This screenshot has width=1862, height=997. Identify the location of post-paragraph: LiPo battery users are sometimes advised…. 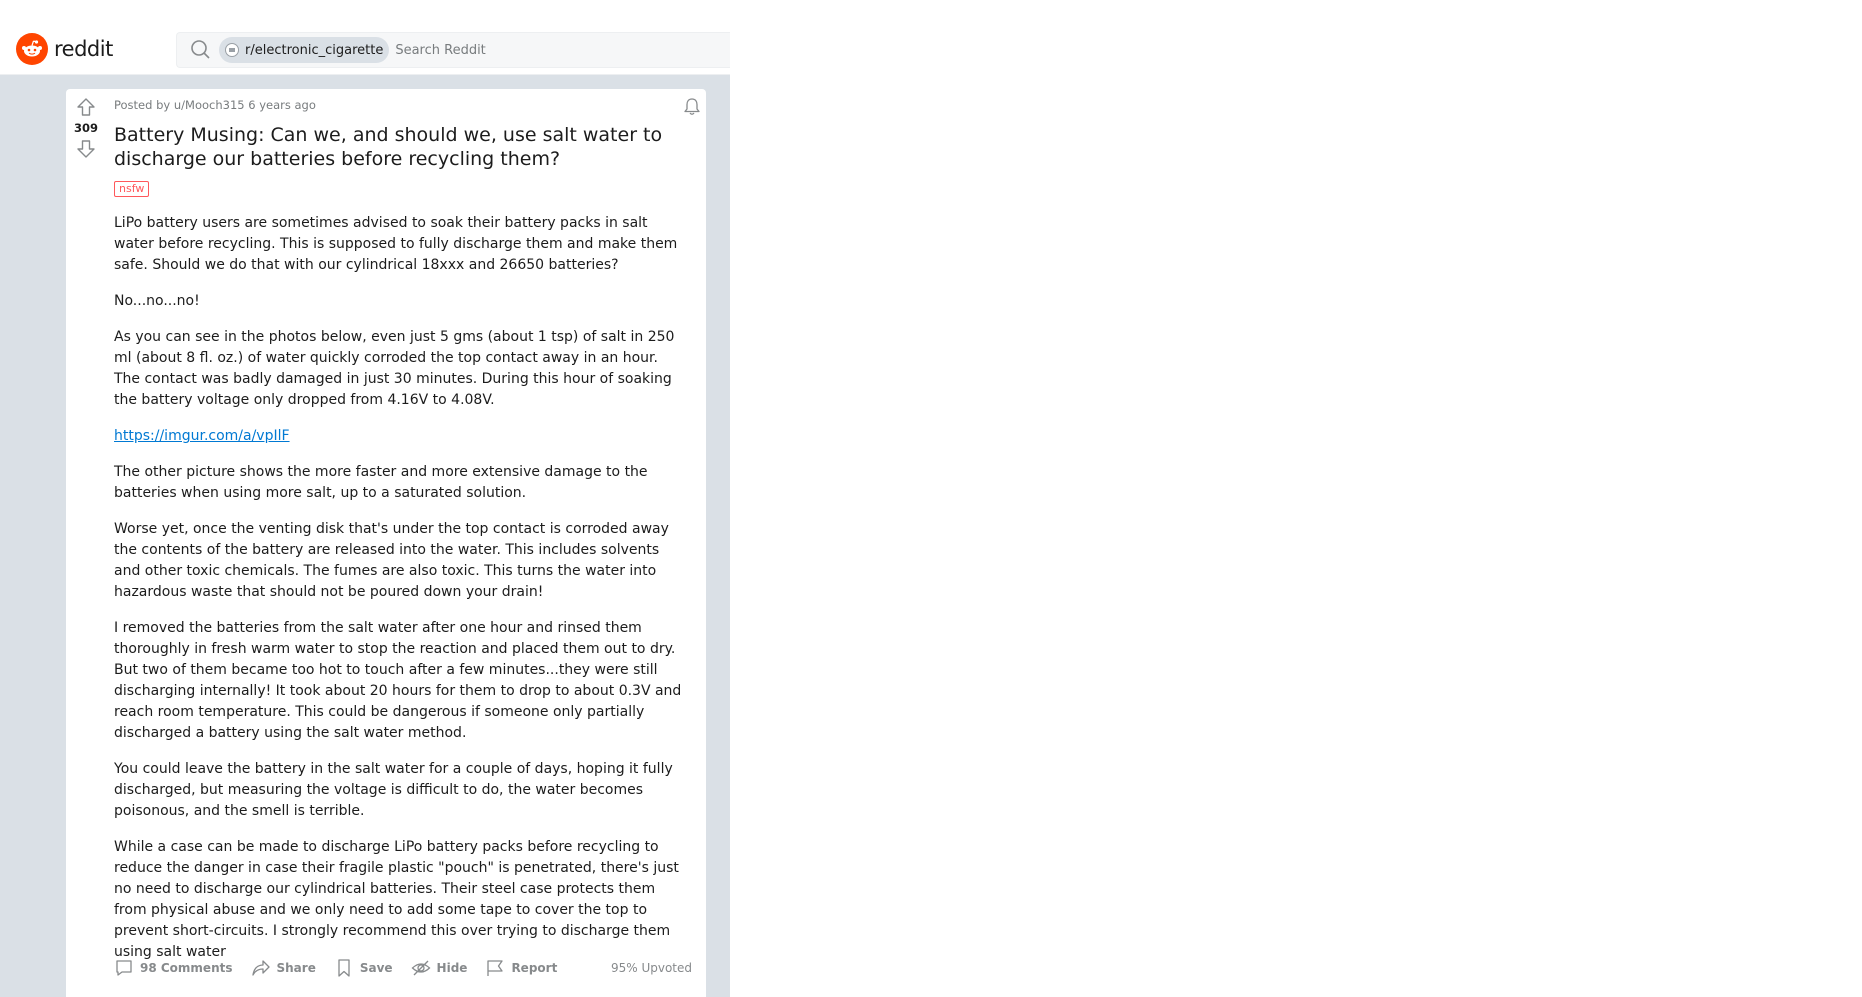
(396, 244).